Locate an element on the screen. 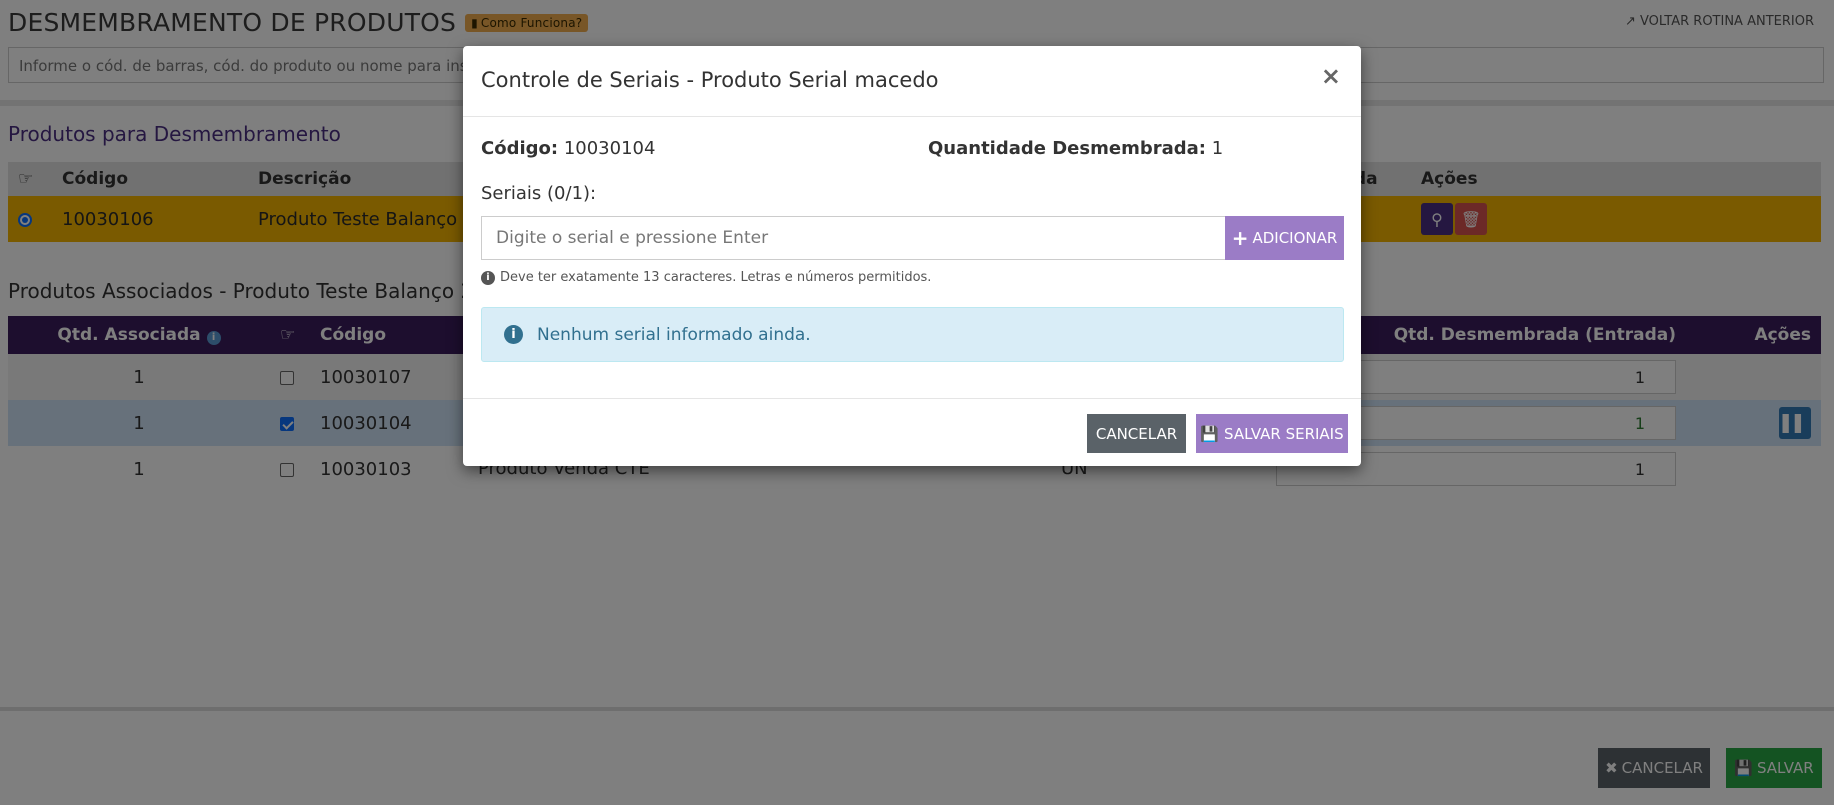  save-serials-button: 💾 SALVAR SERIAIS is located at coordinates (1272, 433).